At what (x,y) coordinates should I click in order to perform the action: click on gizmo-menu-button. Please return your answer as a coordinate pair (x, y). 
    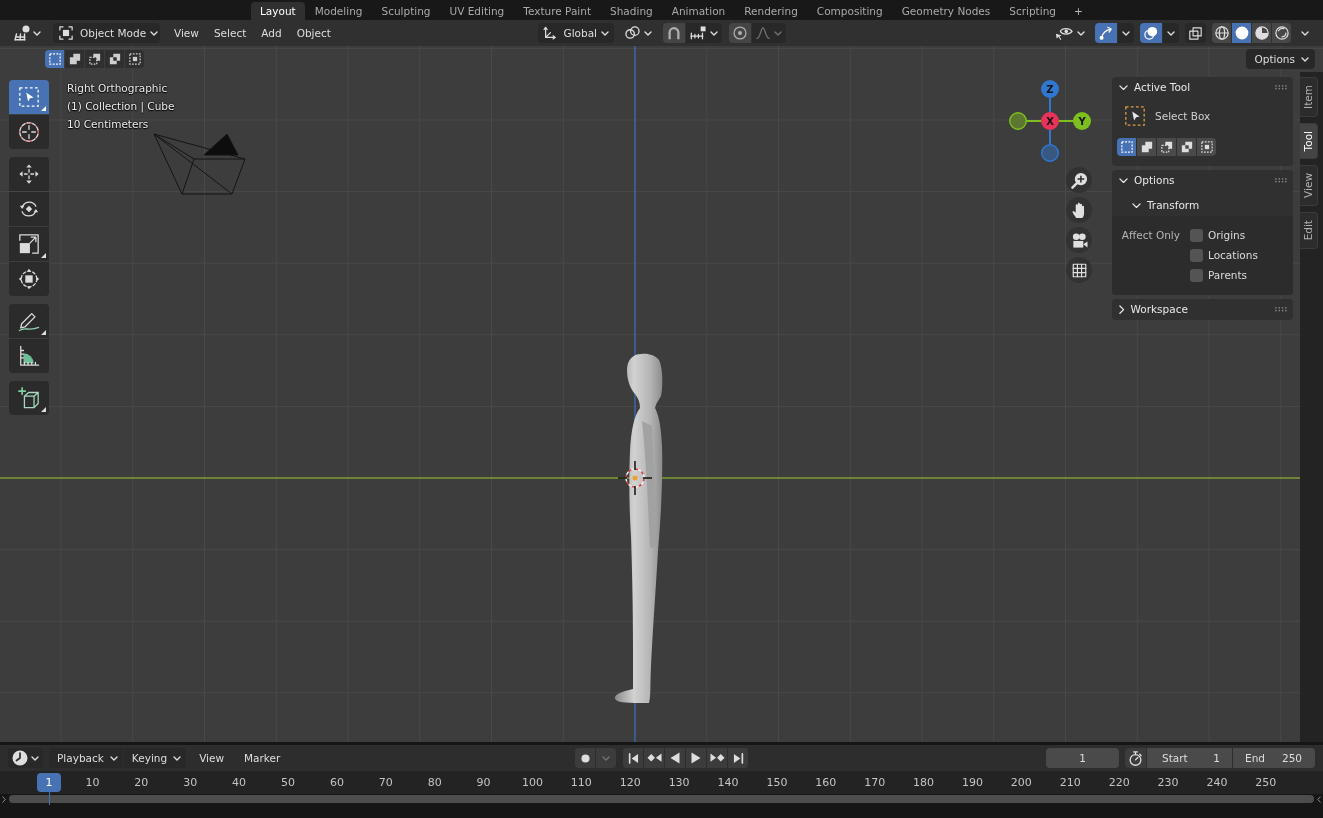
    Looking at the image, I should click on (1126, 33).